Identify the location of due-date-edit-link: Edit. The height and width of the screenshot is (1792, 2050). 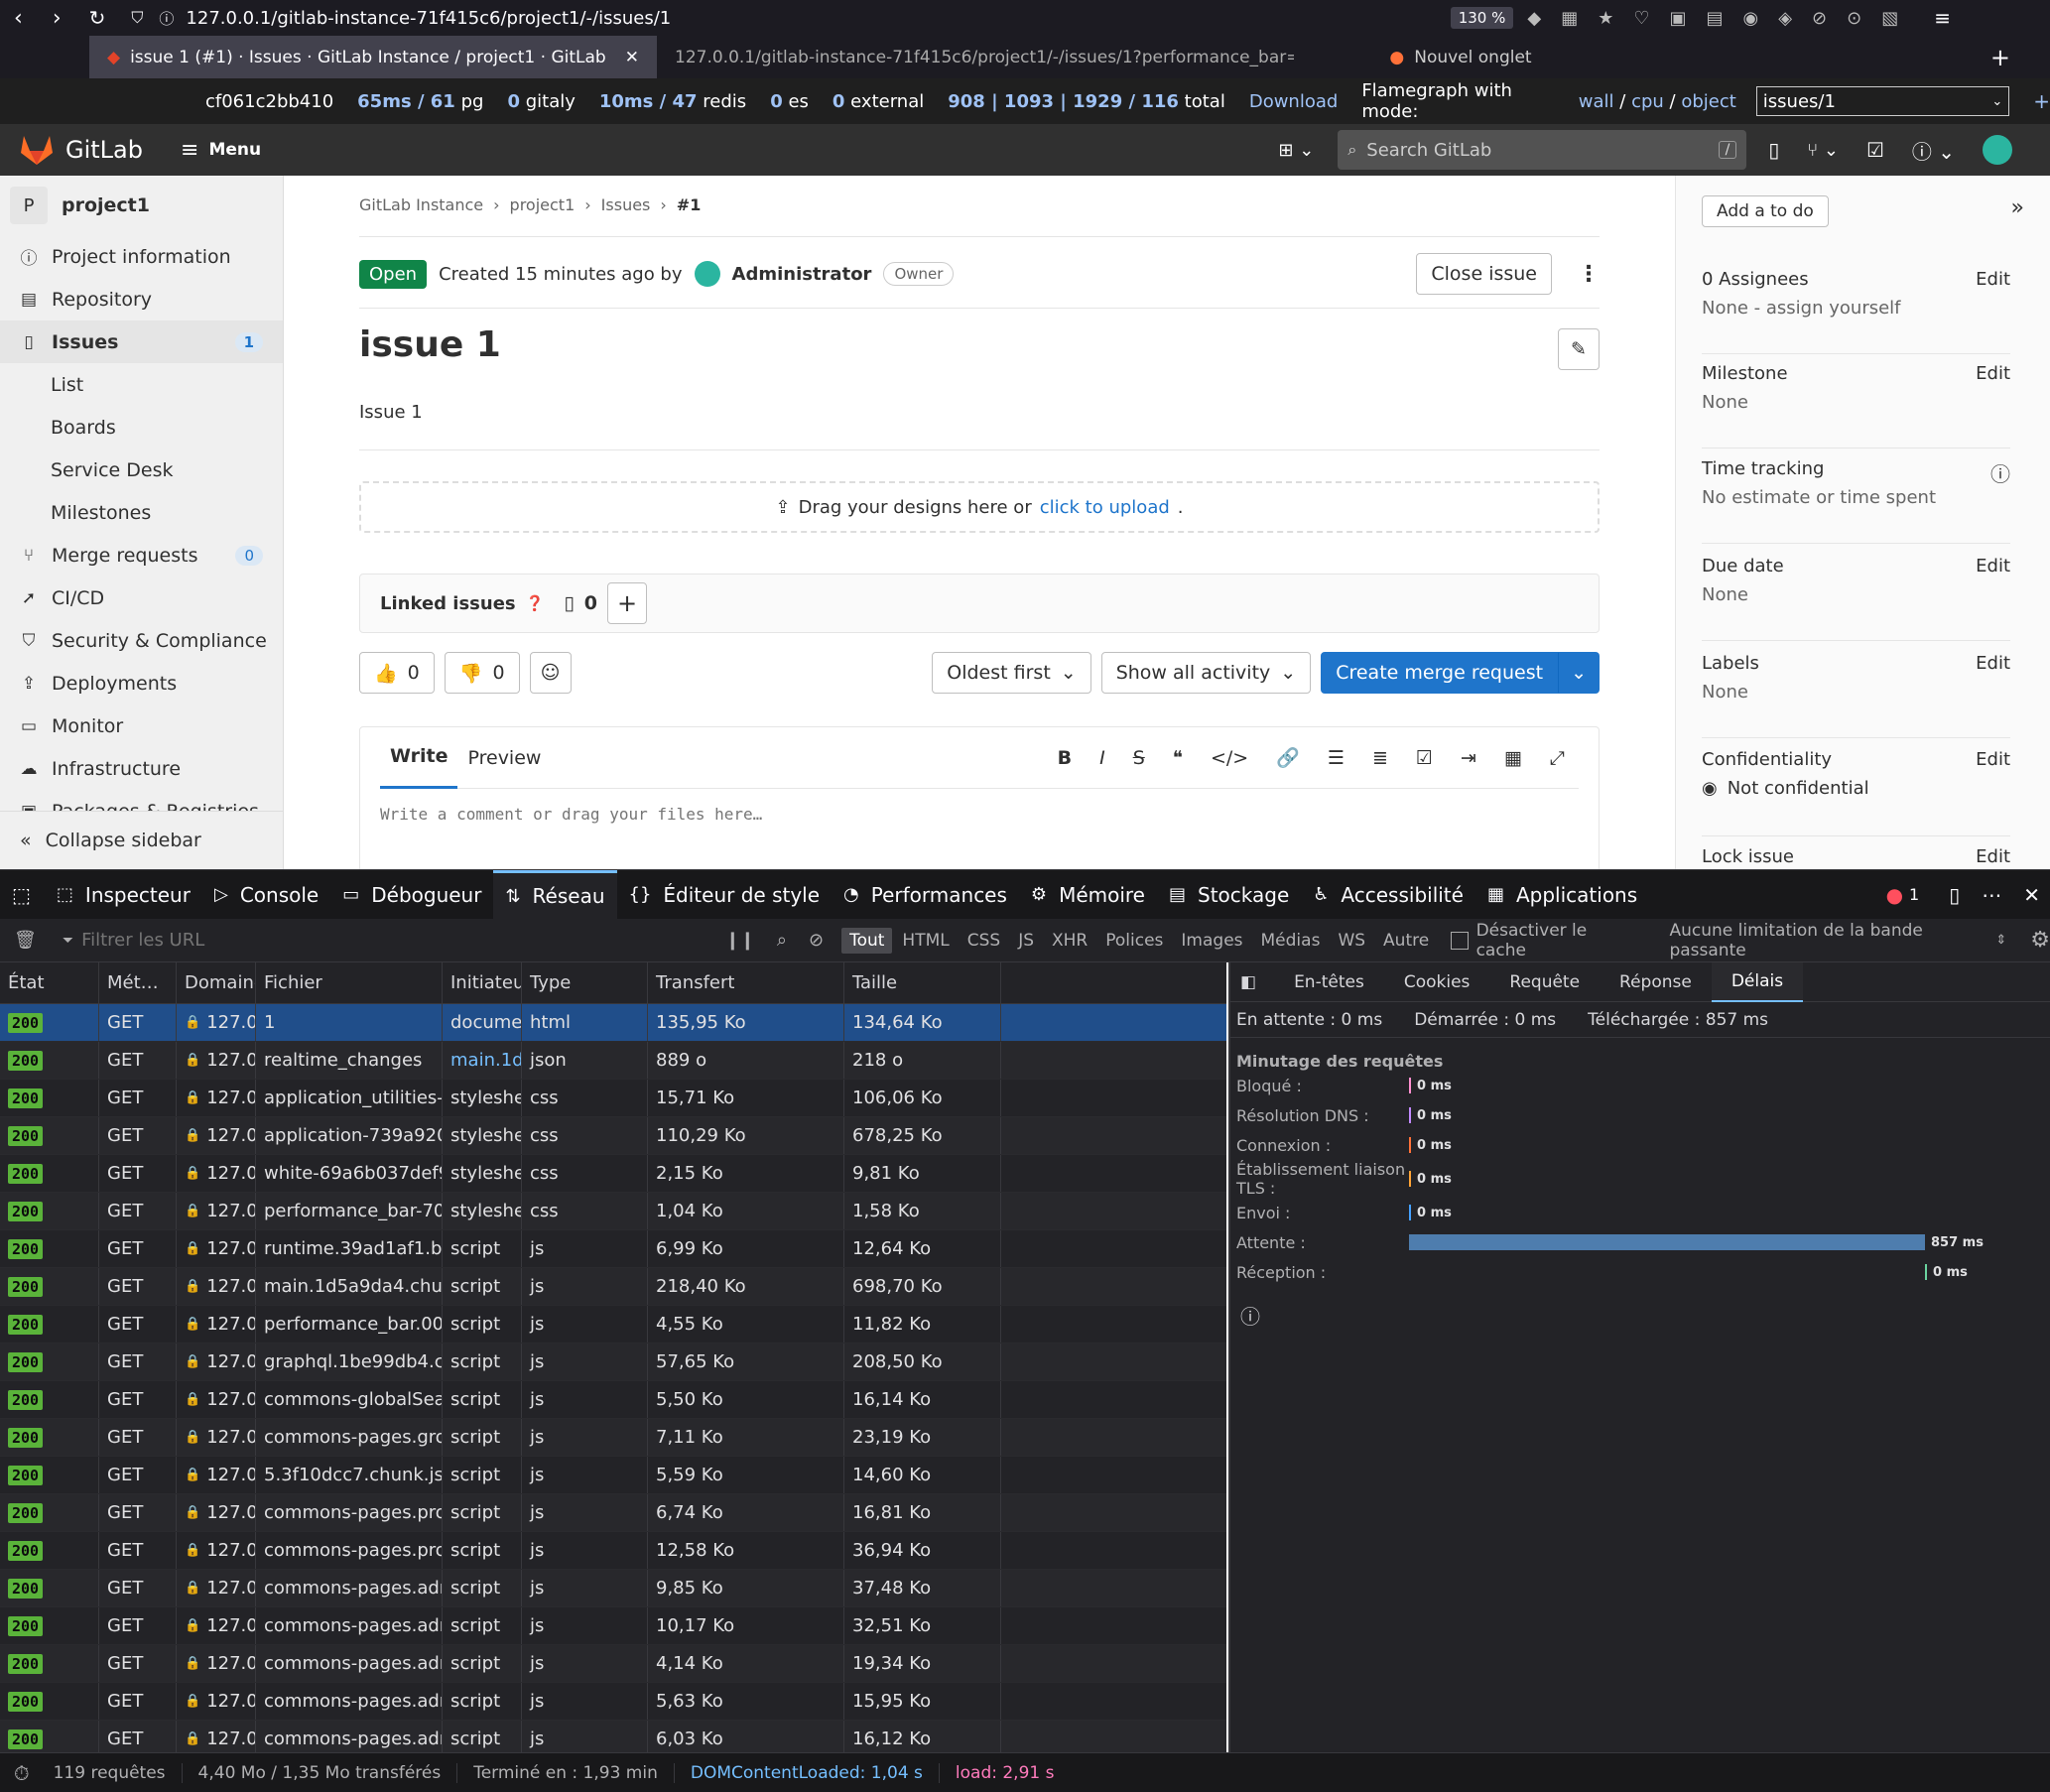
(1993, 566).